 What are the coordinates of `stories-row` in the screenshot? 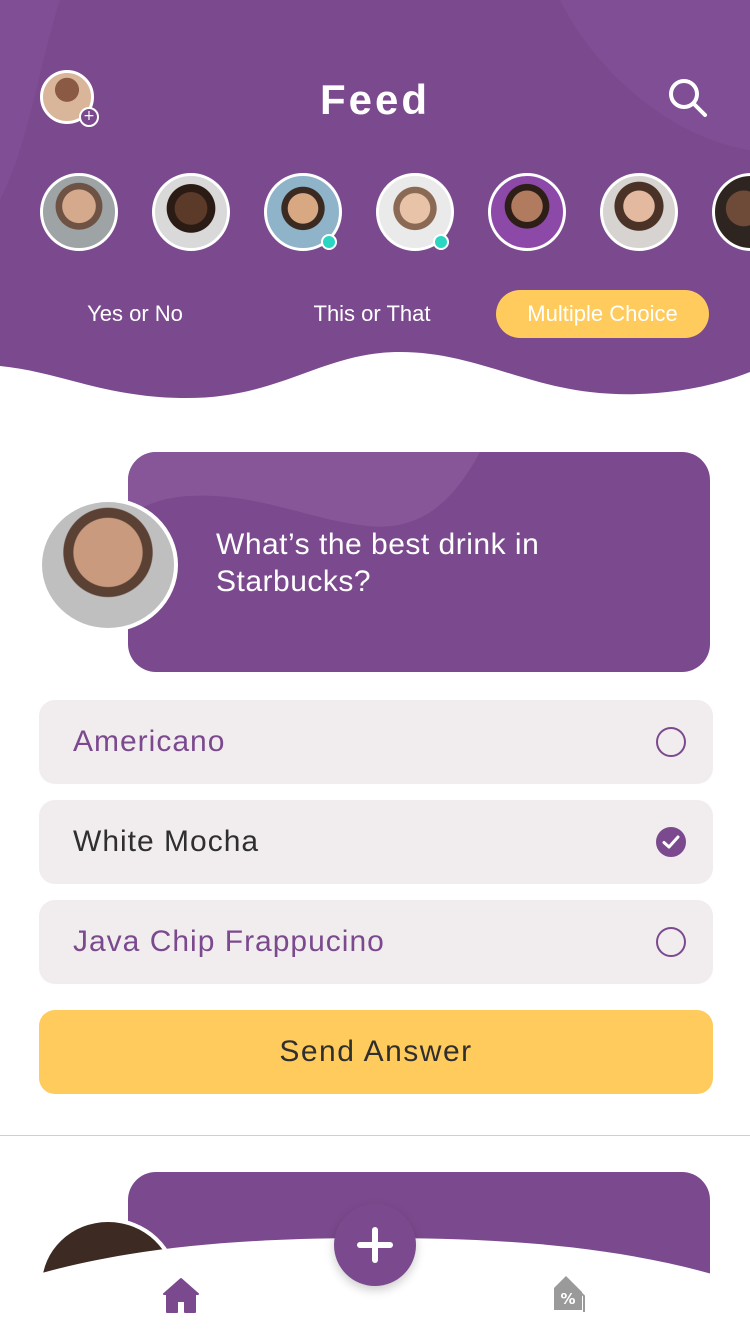 It's located at (395, 213).